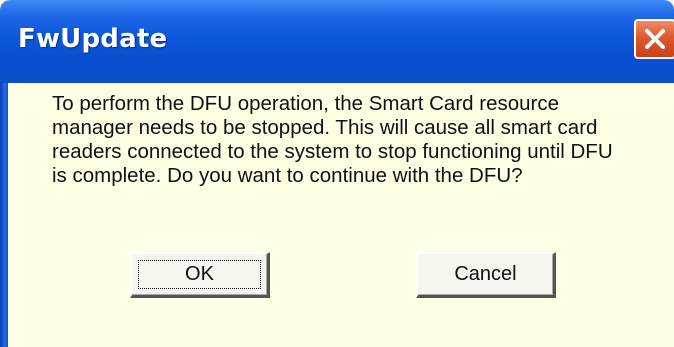  I want to click on ok-button: OK, so click(200, 275).